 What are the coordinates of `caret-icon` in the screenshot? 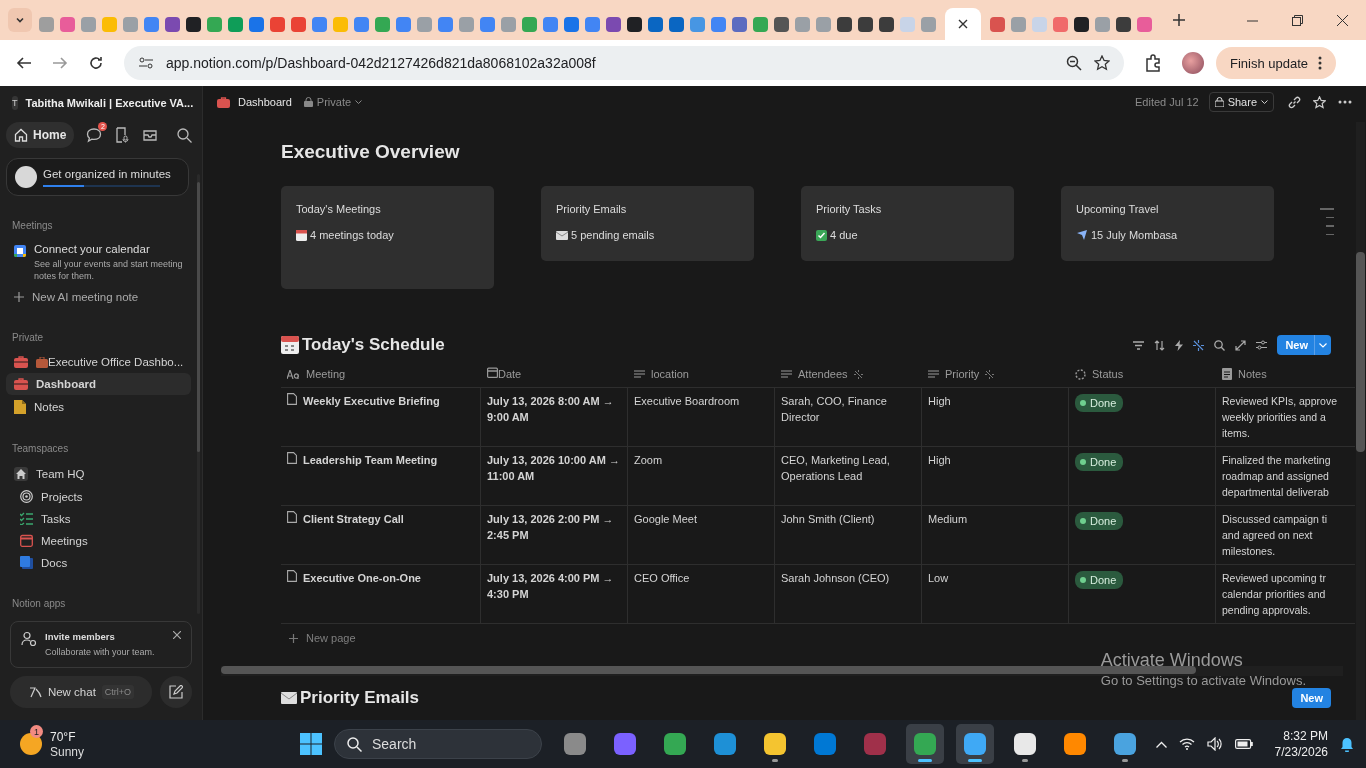 It's located at (1323, 345).